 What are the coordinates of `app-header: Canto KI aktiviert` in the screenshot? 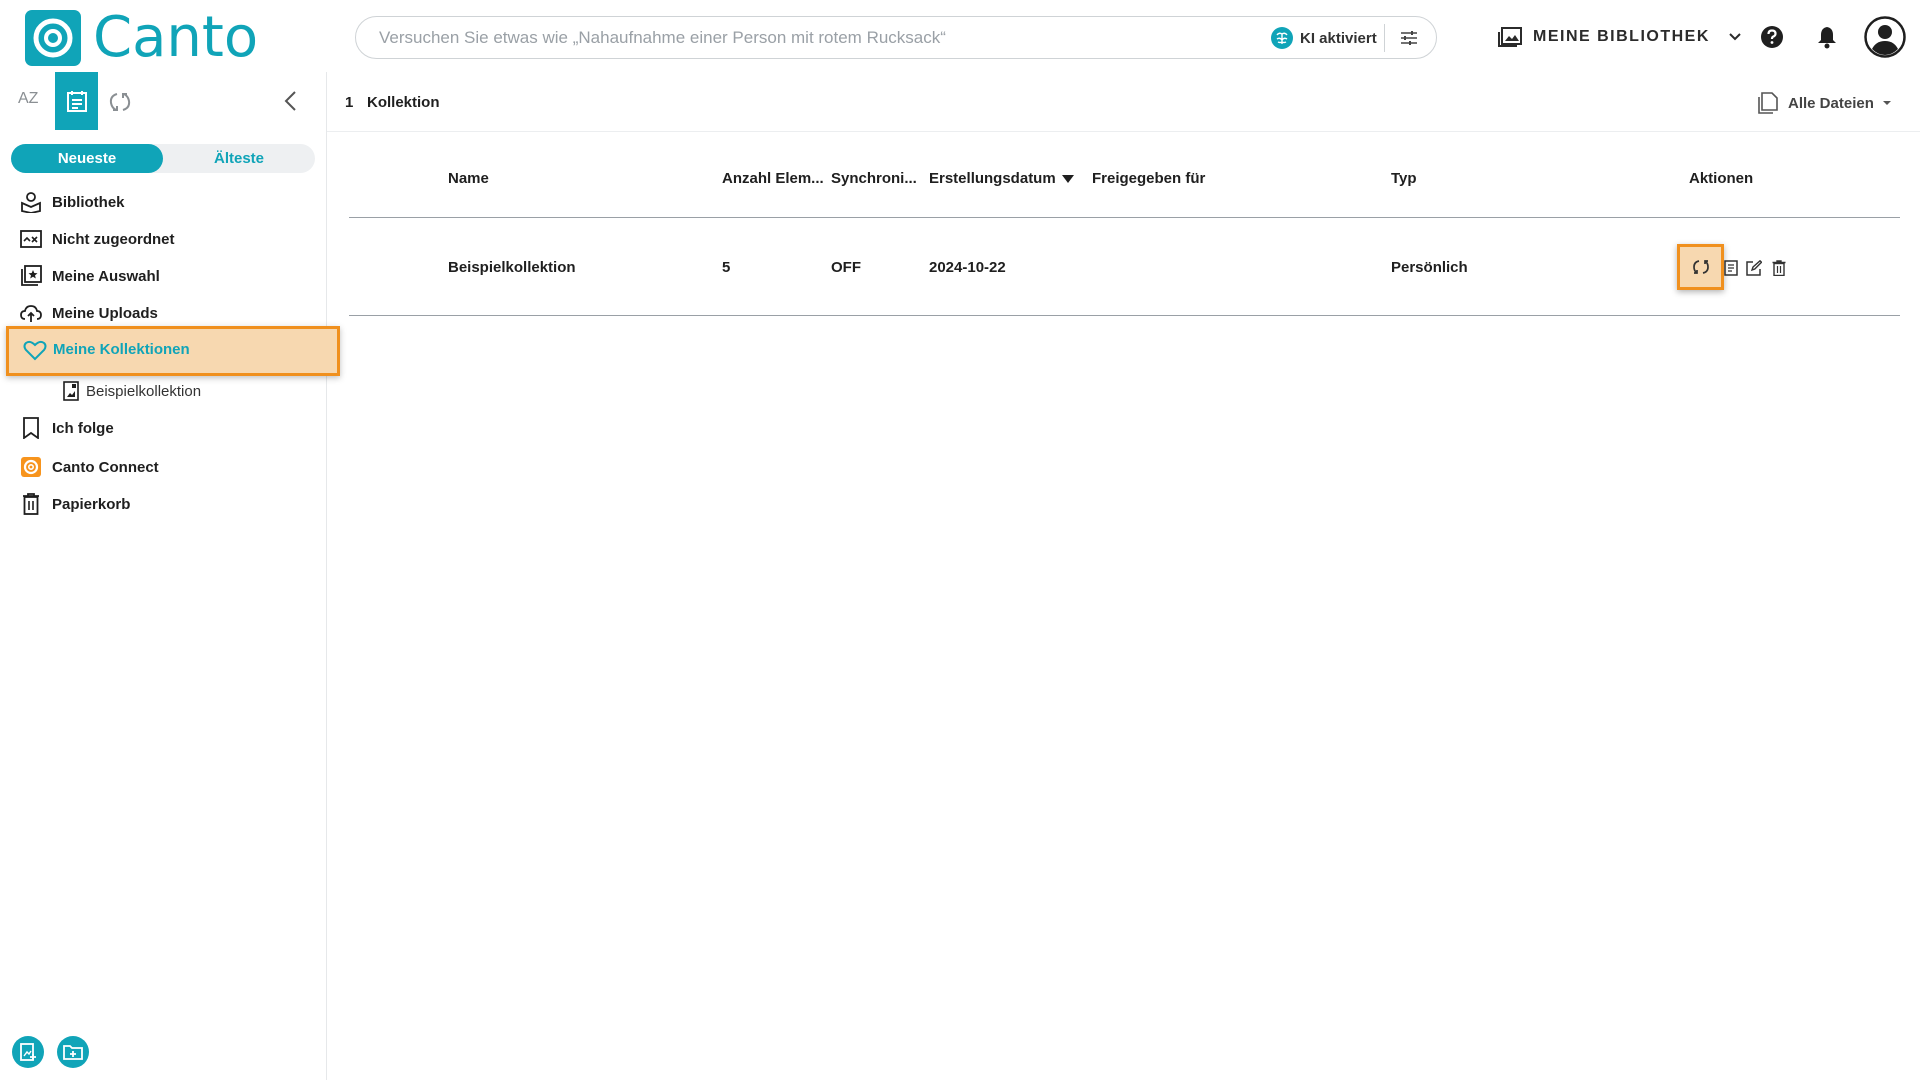 It's located at (960, 36).